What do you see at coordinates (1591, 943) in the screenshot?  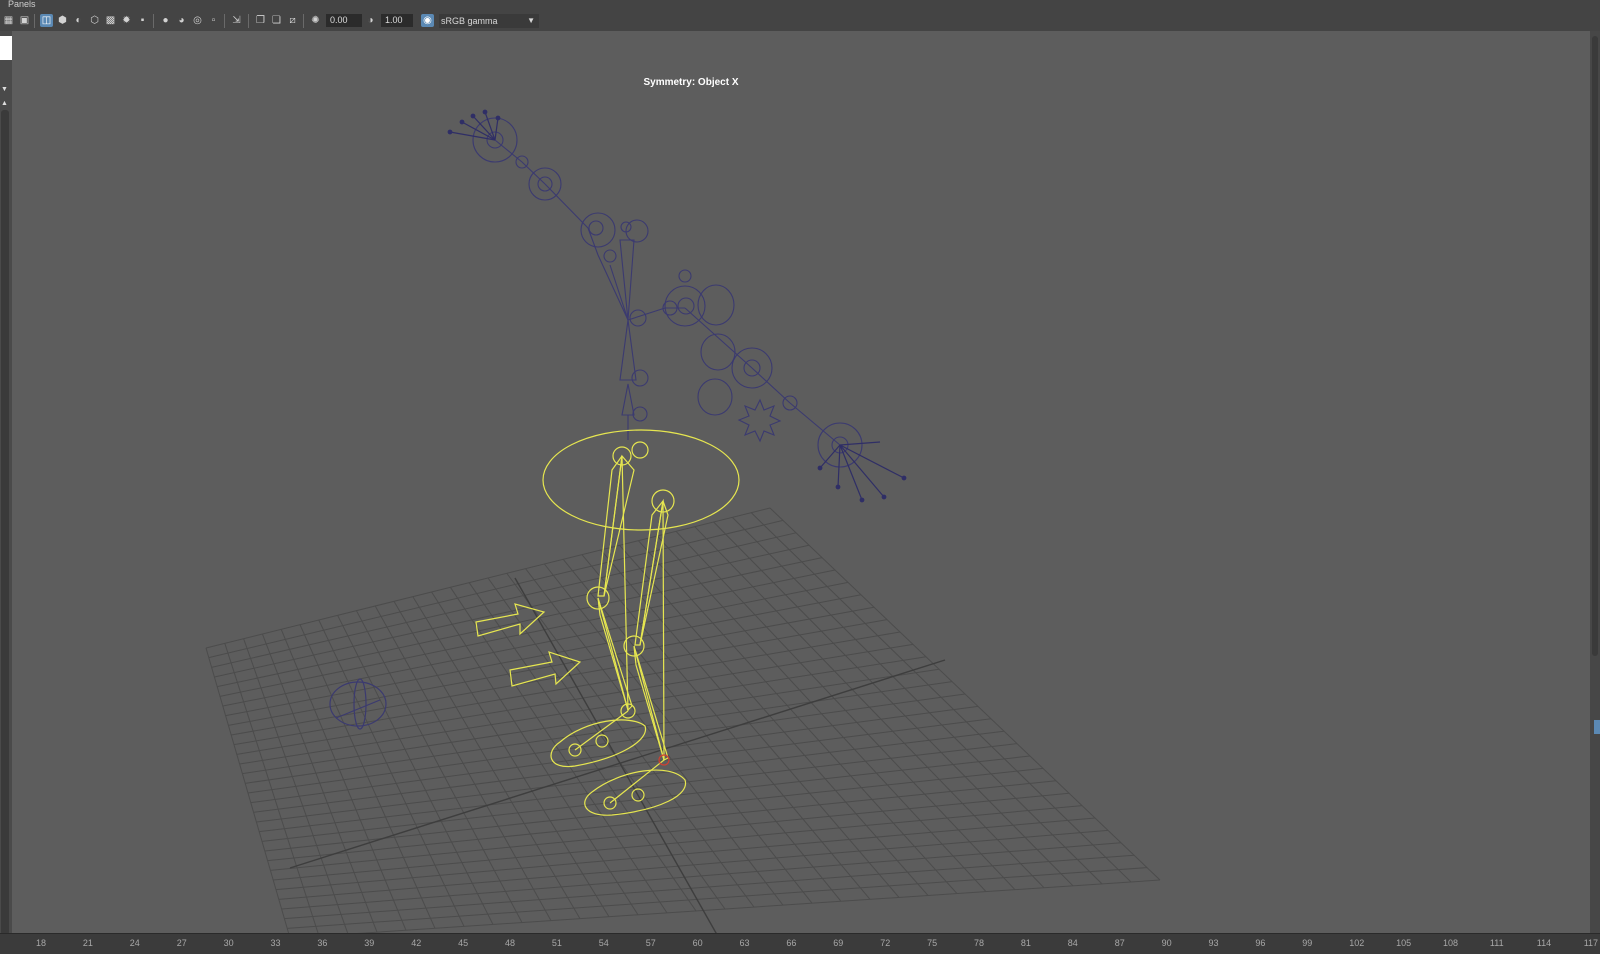 I see `timeline-tick-label: 117` at bounding box center [1591, 943].